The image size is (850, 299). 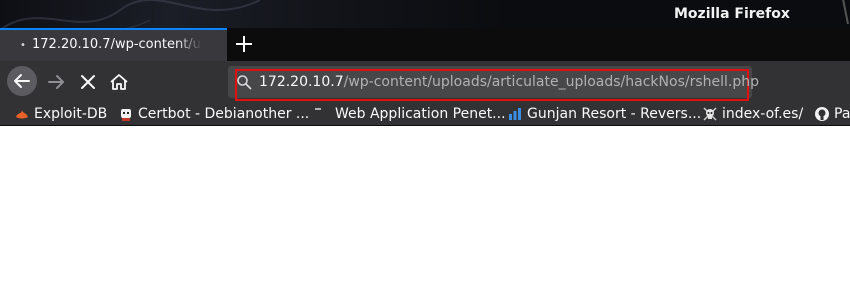 What do you see at coordinates (763, 114) in the screenshot?
I see `bookmark-label: index-of.es/` at bounding box center [763, 114].